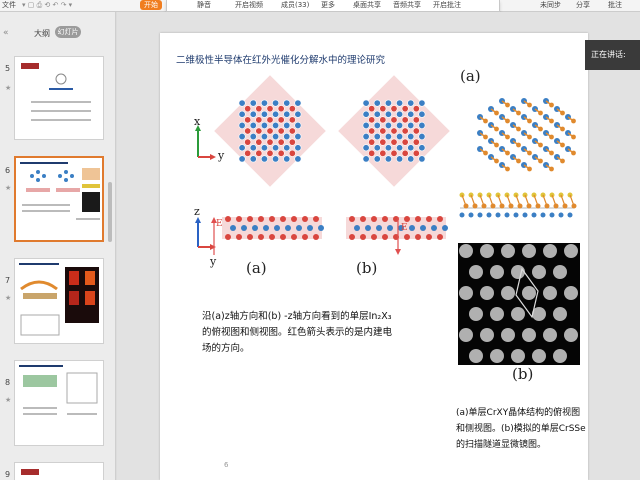 The height and width of the screenshot is (480, 640). What do you see at coordinates (47, 5) in the screenshot?
I see `menu-icon-group: ▾ ▢ ⎙ ⟲ ↶ ↷ ▾` at bounding box center [47, 5].